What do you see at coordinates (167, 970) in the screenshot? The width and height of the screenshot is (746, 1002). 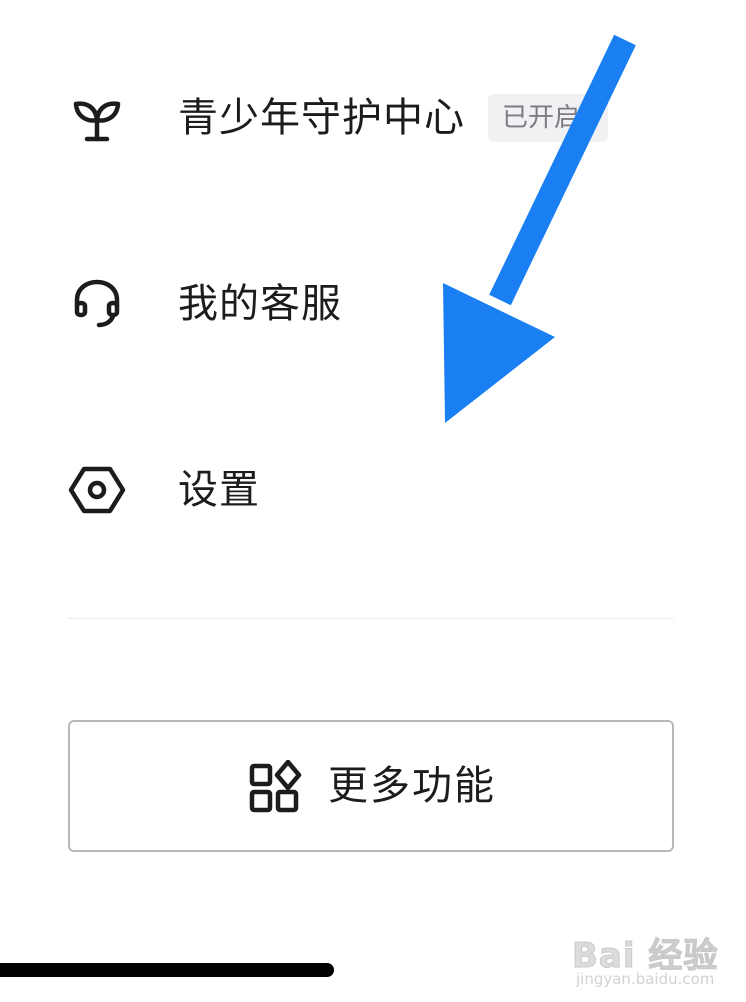 I see `home-indicator` at bounding box center [167, 970].